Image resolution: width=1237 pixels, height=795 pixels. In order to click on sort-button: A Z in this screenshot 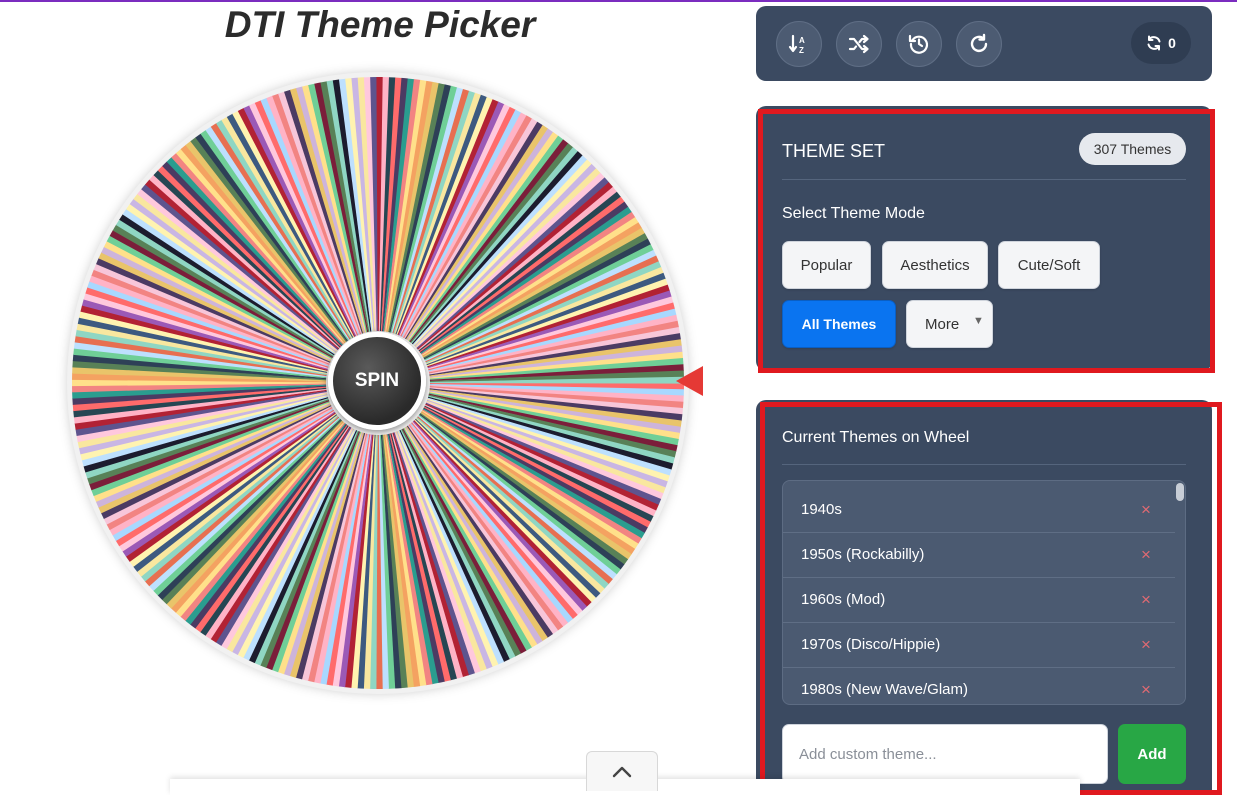, I will do `click(799, 44)`.